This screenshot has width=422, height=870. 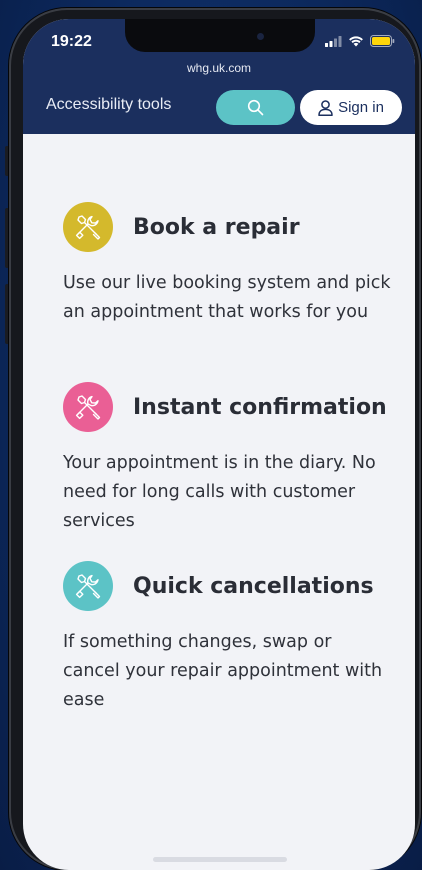 What do you see at coordinates (382, 41) in the screenshot?
I see `battery-icon` at bounding box center [382, 41].